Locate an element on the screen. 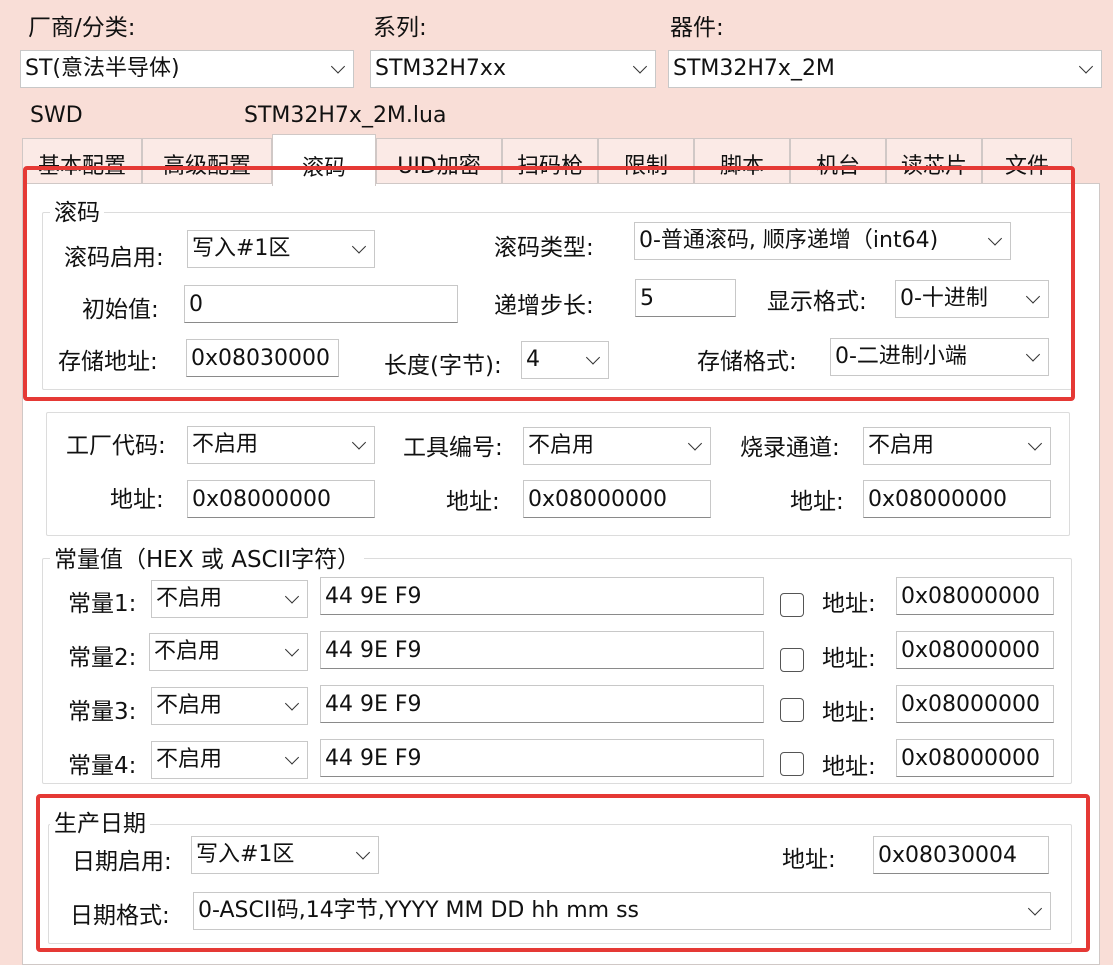 This screenshot has height=965, width=1113. factory-address-input: 0x08000000 is located at coordinates (281, 499).